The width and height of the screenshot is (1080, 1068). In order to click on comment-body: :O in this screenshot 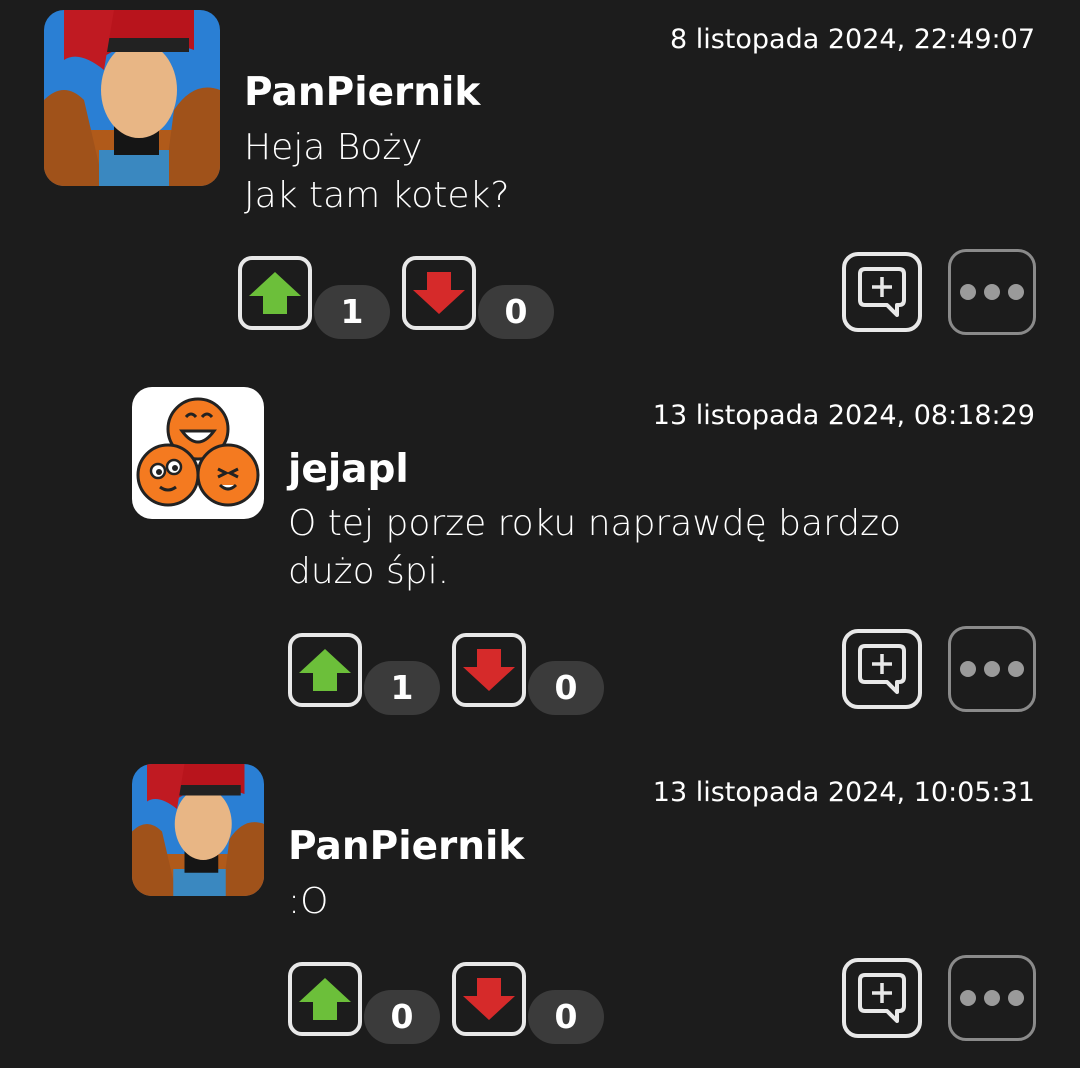, I will do `click(308, 902)`.